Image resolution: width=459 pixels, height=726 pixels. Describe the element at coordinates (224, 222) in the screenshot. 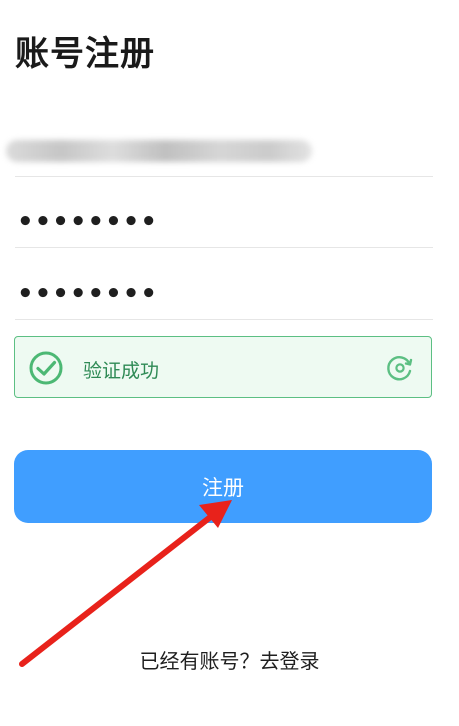

I see `password-field: ••••••••` at that location.